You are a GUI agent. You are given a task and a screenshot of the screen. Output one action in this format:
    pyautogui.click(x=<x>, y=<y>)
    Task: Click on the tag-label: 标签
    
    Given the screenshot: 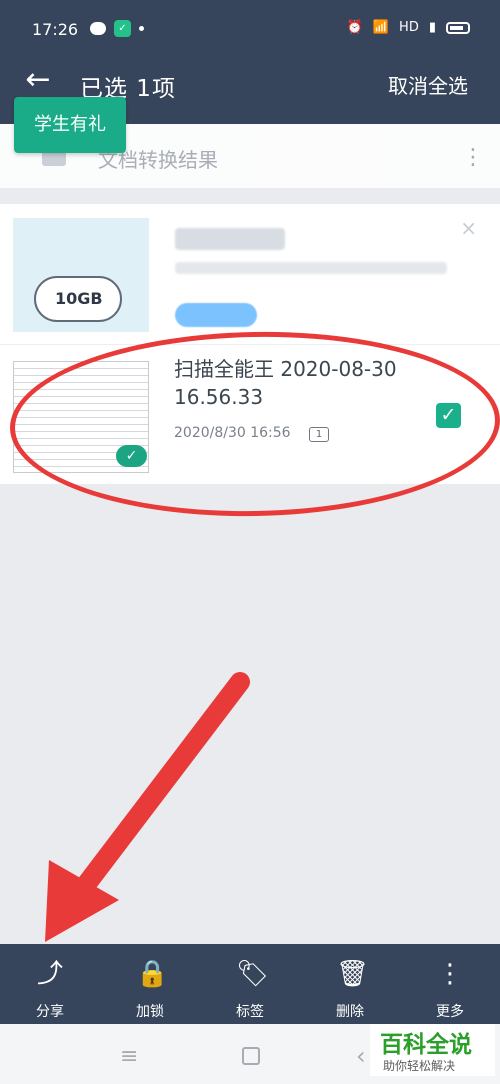 What is the action you would take?
    pyautogui.click(x=250, y=1012)
    